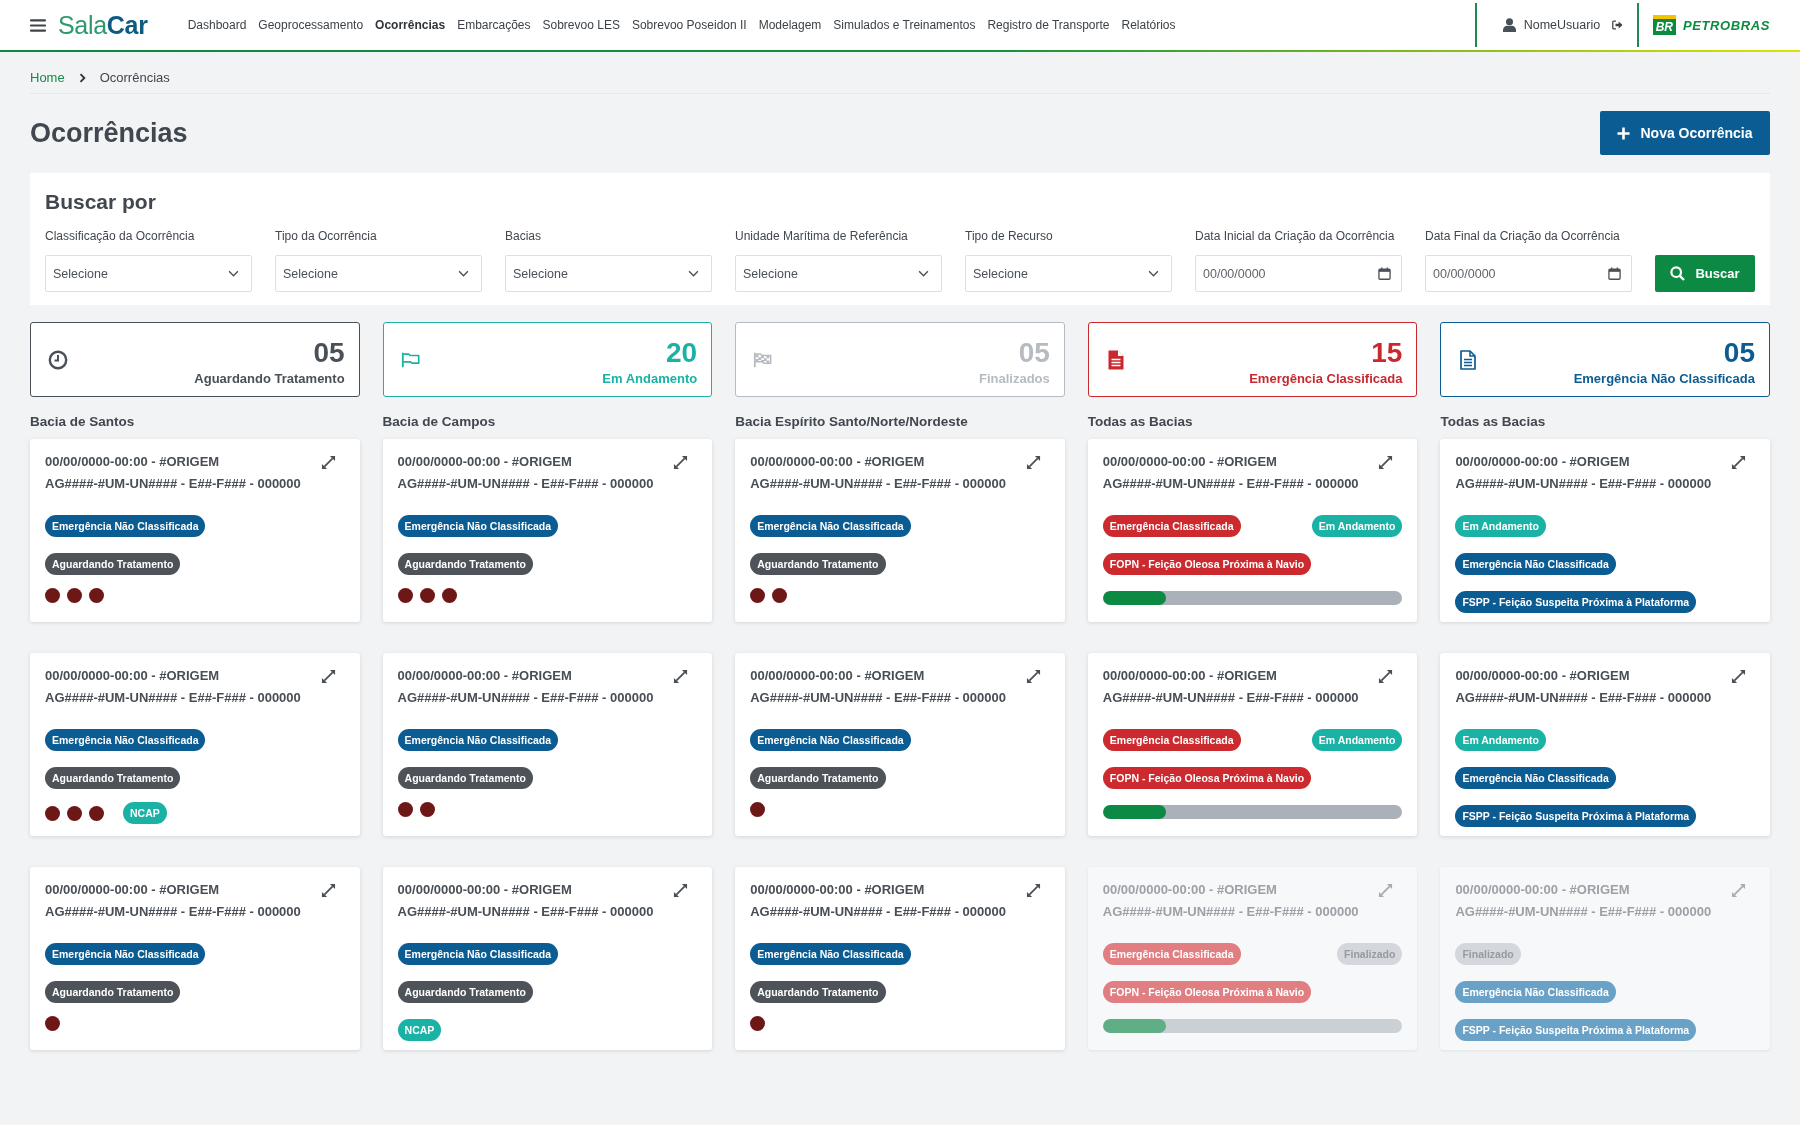  Describe the element at coordinates (682, 353) in the screenshot. I see `stat-count: 20` at that location.